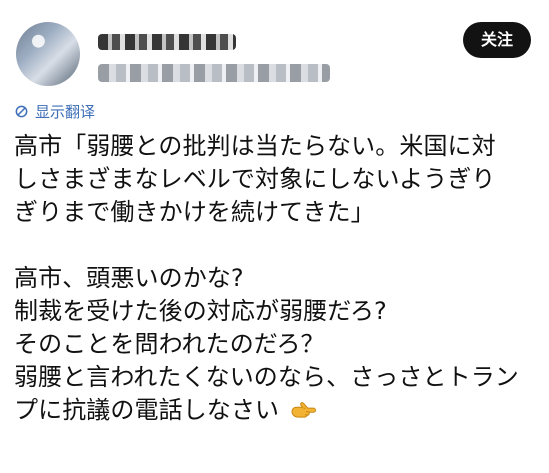 Image resolution: width=549 pixels, height=473 pixels. What do you see at coordinates (169, 344) in the screenshot?
I see `comment-line-3: そのことを問われたのだろ？` at bounding box center [169, 344].